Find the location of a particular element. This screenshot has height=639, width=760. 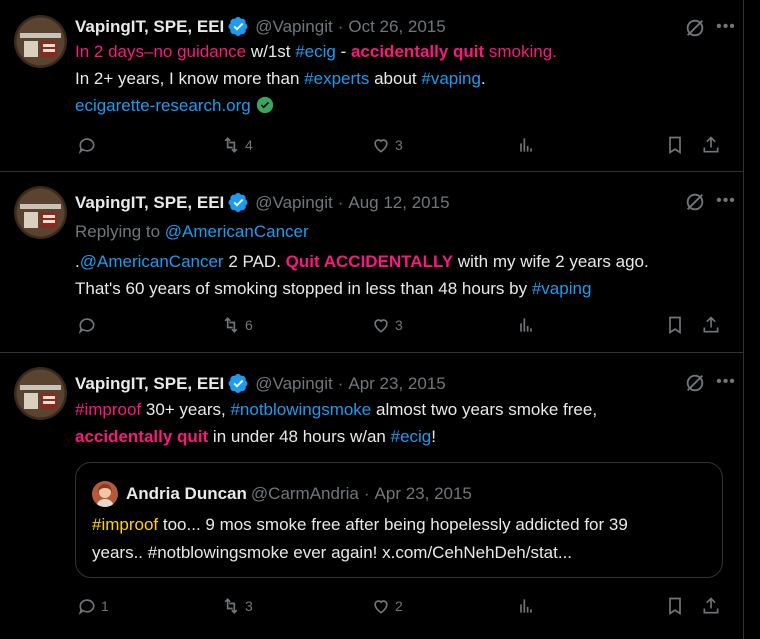

repost-count: 6 is located at coordinates (249, 325).